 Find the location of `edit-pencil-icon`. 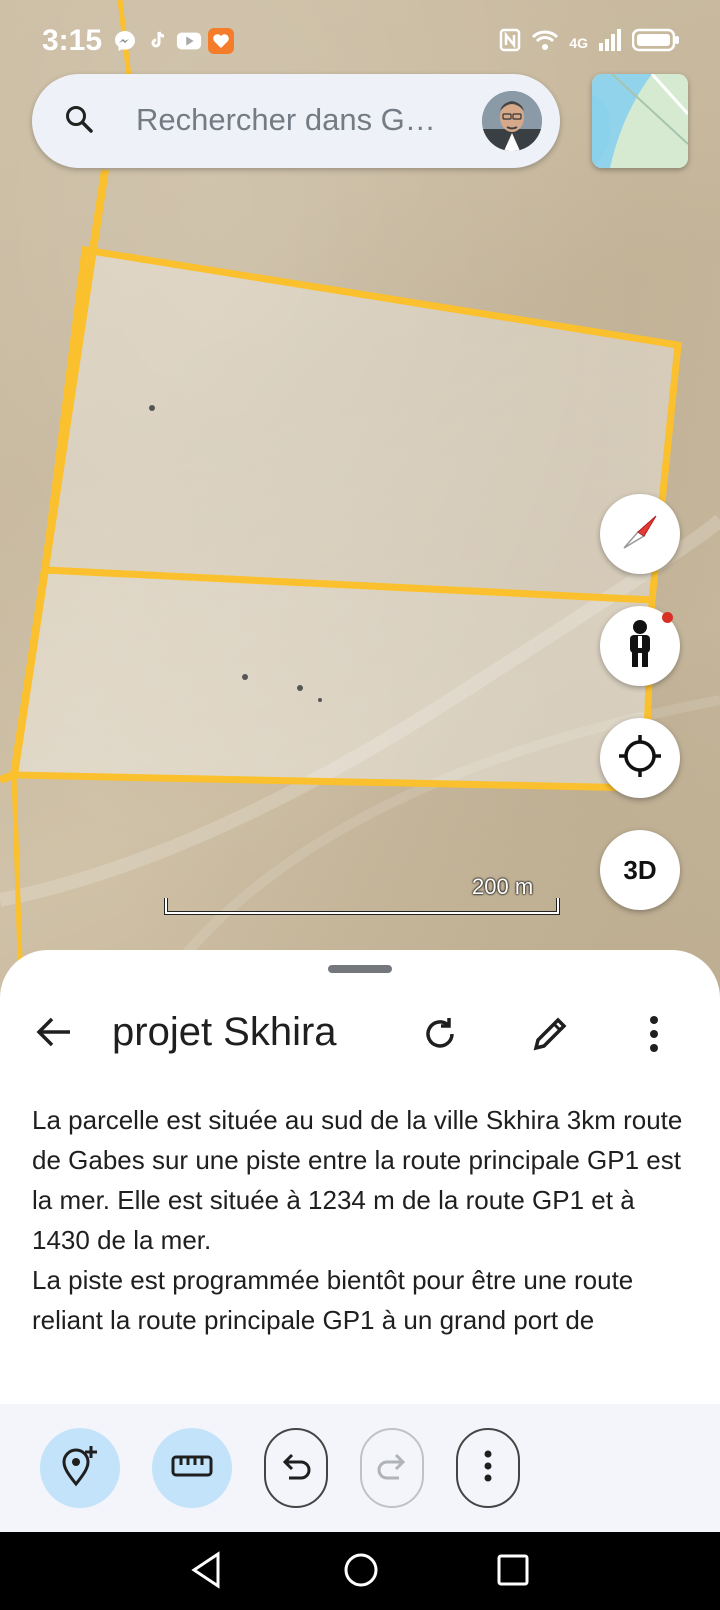

edit-pencil-icon is located at coordinates (551, 1035).